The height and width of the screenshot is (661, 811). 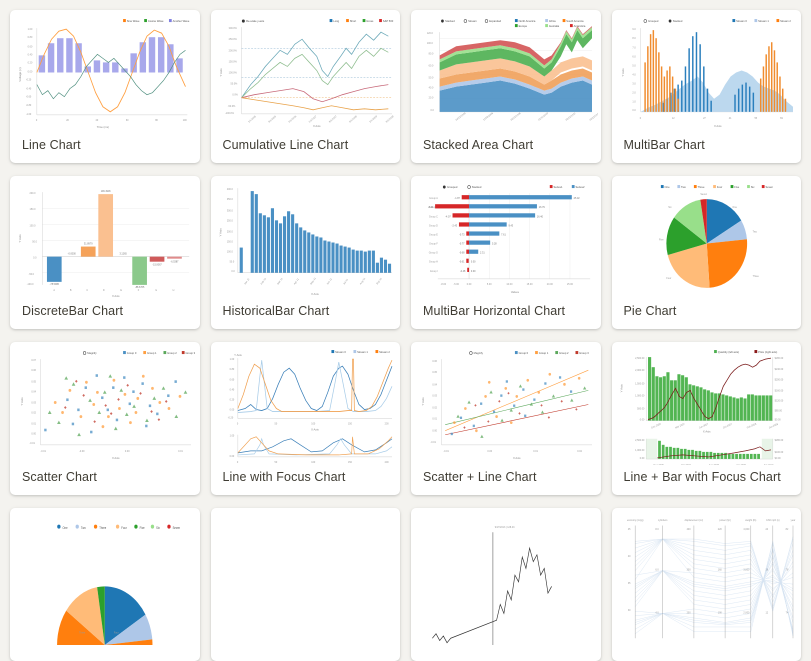 I want to click on svg-text: -50.0%, so click(x=231, y=106).